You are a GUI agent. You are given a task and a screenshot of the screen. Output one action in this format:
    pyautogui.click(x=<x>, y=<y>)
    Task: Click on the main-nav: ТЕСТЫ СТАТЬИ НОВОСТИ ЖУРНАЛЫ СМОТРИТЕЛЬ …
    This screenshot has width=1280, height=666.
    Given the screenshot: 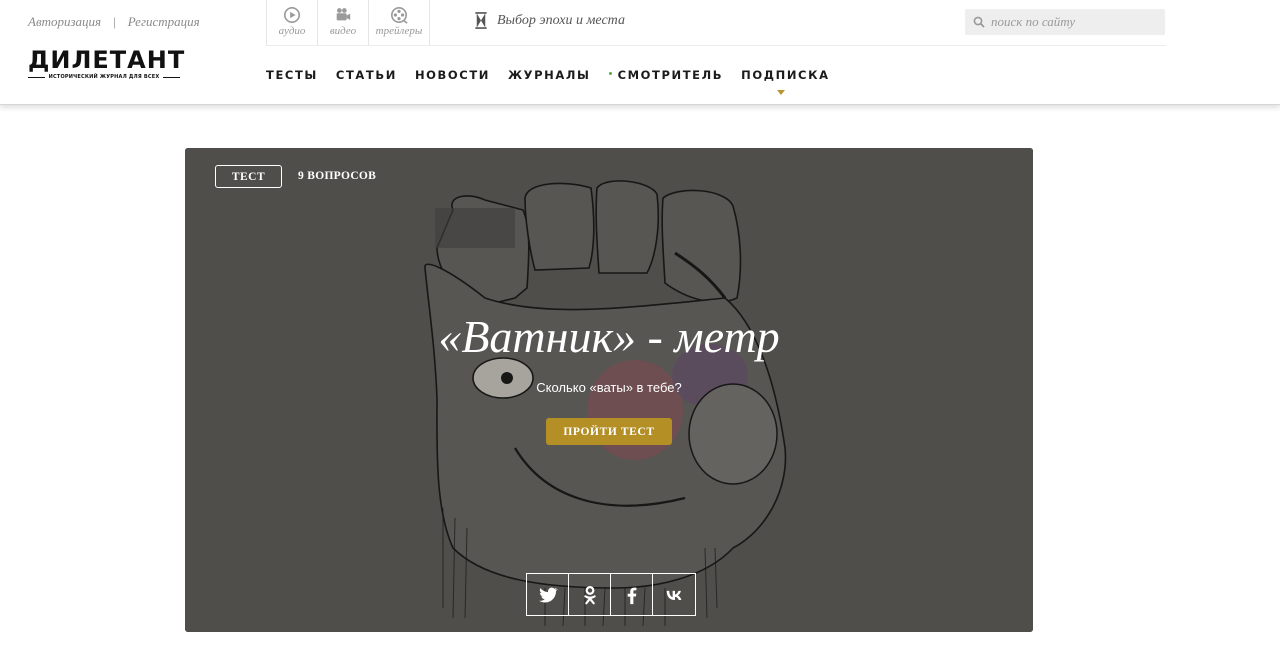 What is the action you would take?
    pyautogui.click(x=548, y=81)
    